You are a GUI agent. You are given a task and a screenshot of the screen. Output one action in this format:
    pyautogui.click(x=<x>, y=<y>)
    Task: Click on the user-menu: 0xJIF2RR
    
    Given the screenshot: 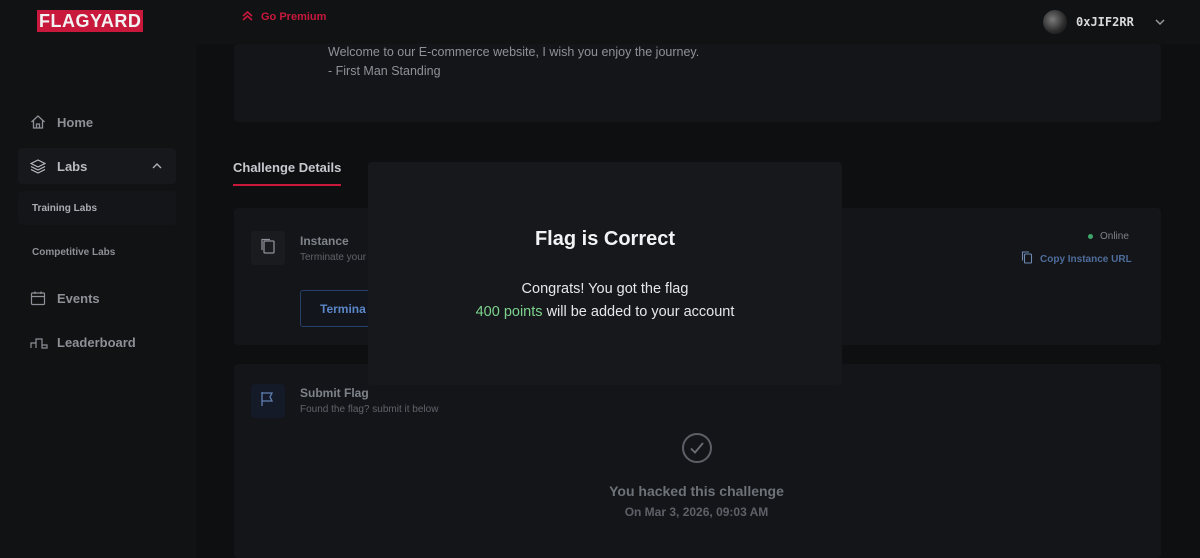 What is the action you would take?
    pyautogui.click(x=1104, y=22)
    